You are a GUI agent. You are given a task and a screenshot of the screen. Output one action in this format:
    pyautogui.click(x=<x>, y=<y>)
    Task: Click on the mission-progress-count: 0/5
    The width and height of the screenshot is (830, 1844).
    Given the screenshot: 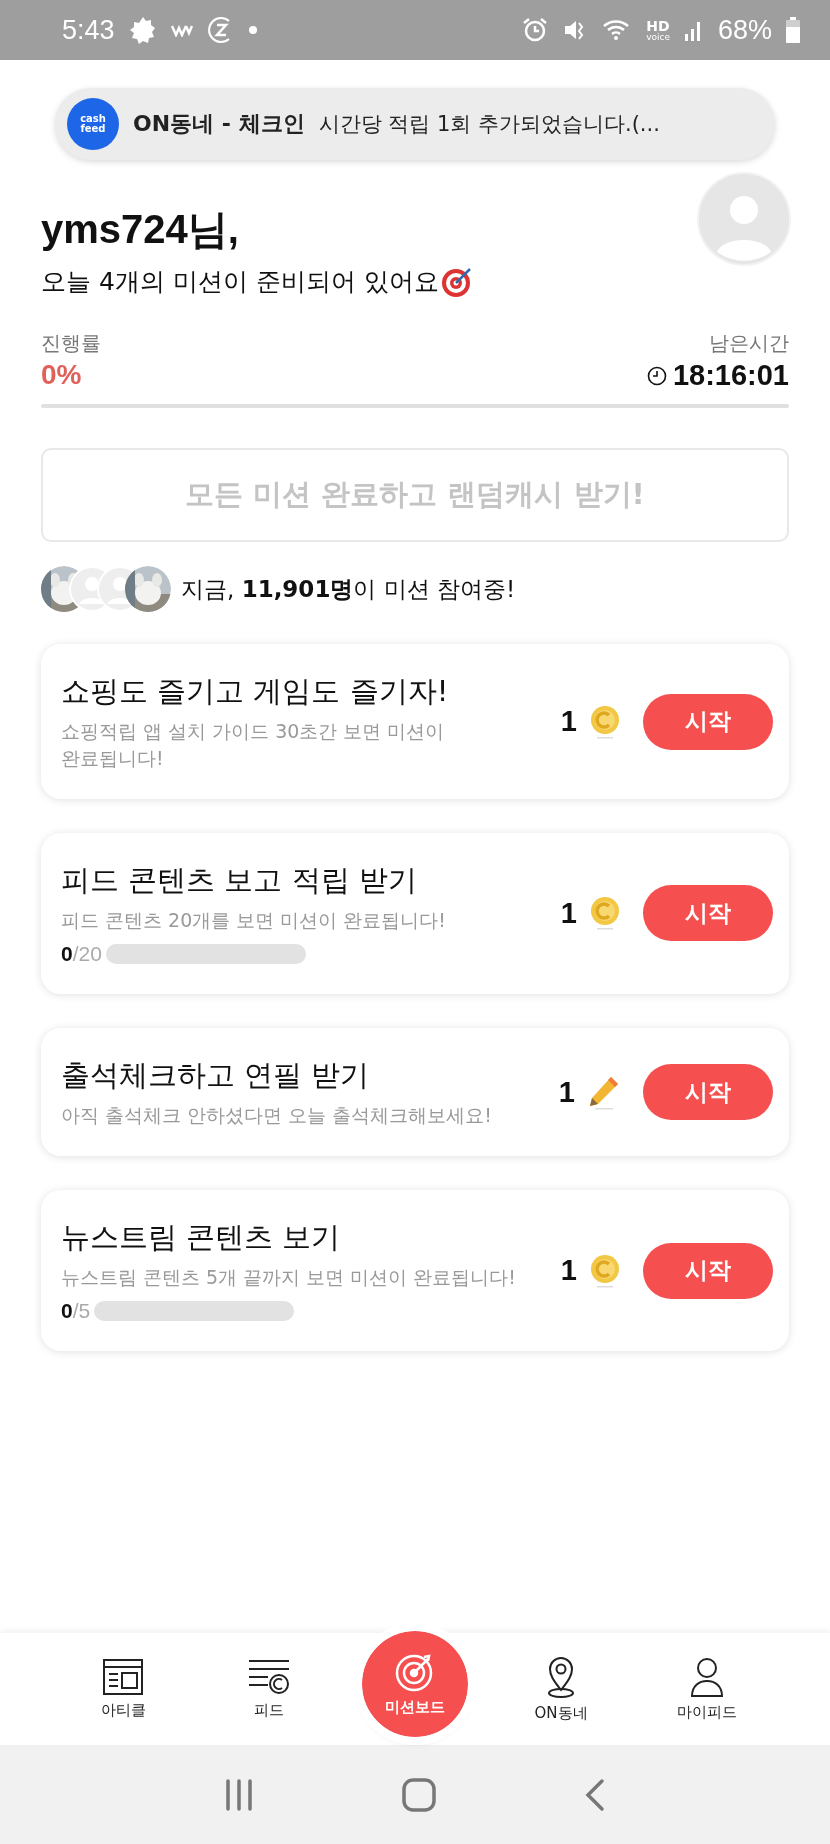 What is the action you would take?
    pyautogui.click(x=76, y=1310)
    